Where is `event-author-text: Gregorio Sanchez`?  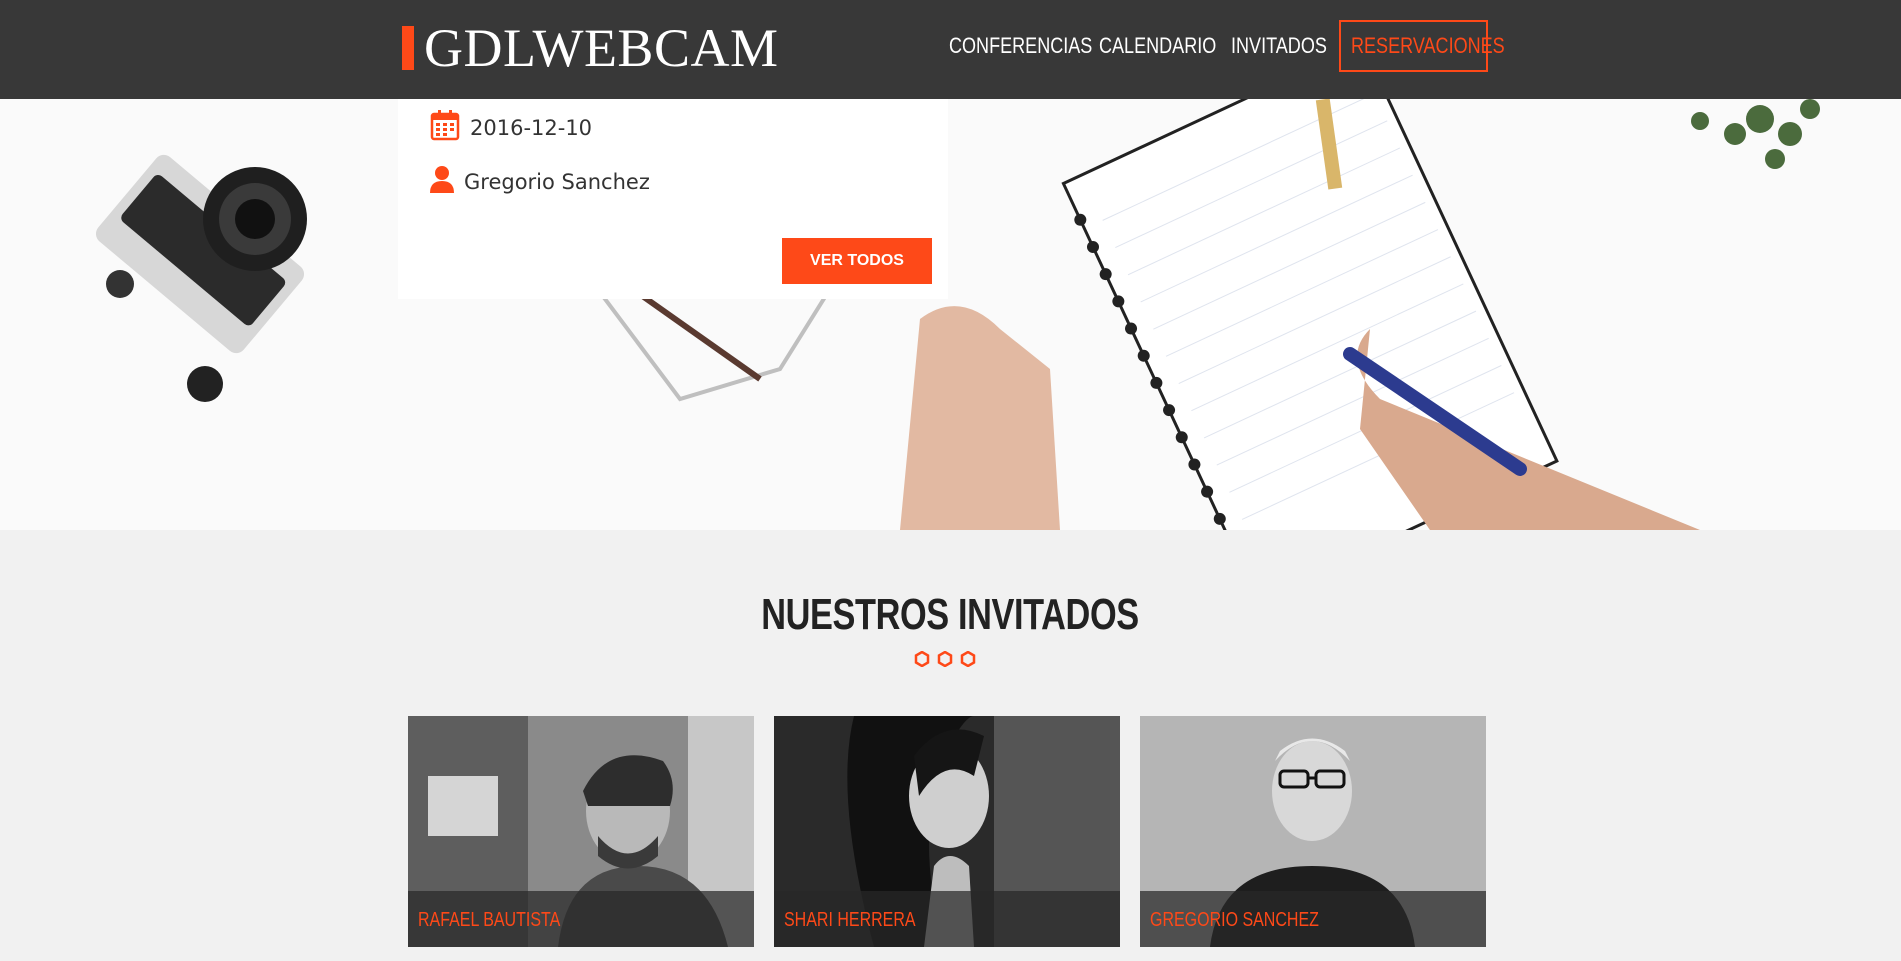 event-author-text: Gregorio Sanchez is located at coordinates (557, 181).